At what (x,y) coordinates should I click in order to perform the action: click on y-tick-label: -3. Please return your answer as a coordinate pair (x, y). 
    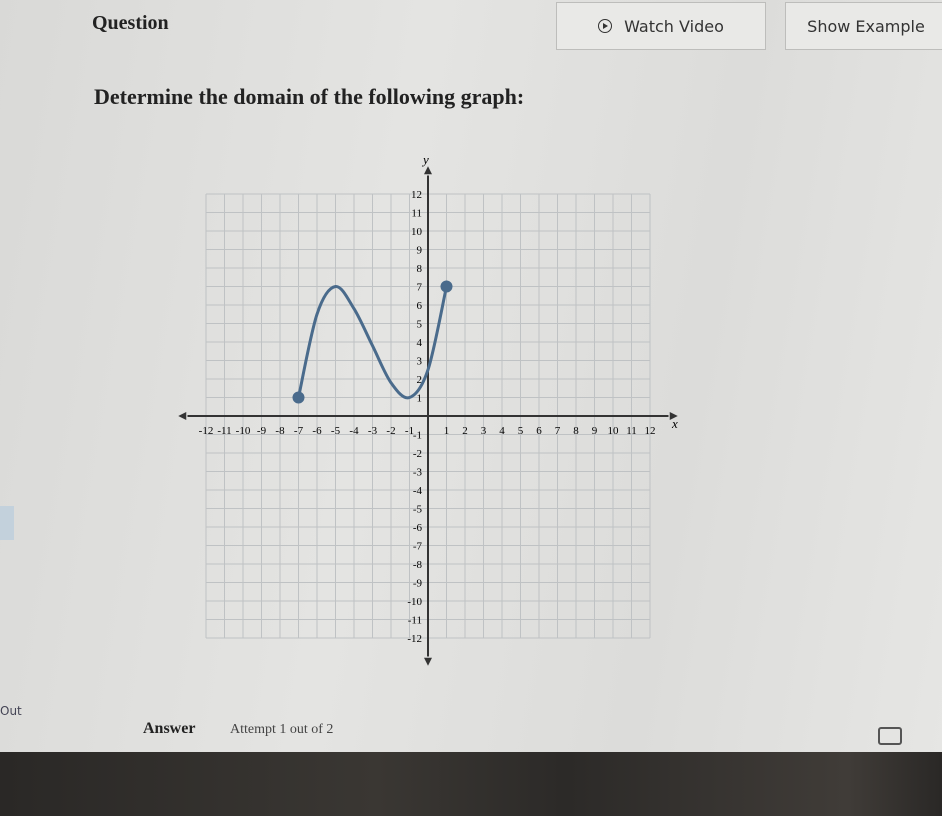
    Looking at the image, I should click on (418, 473).